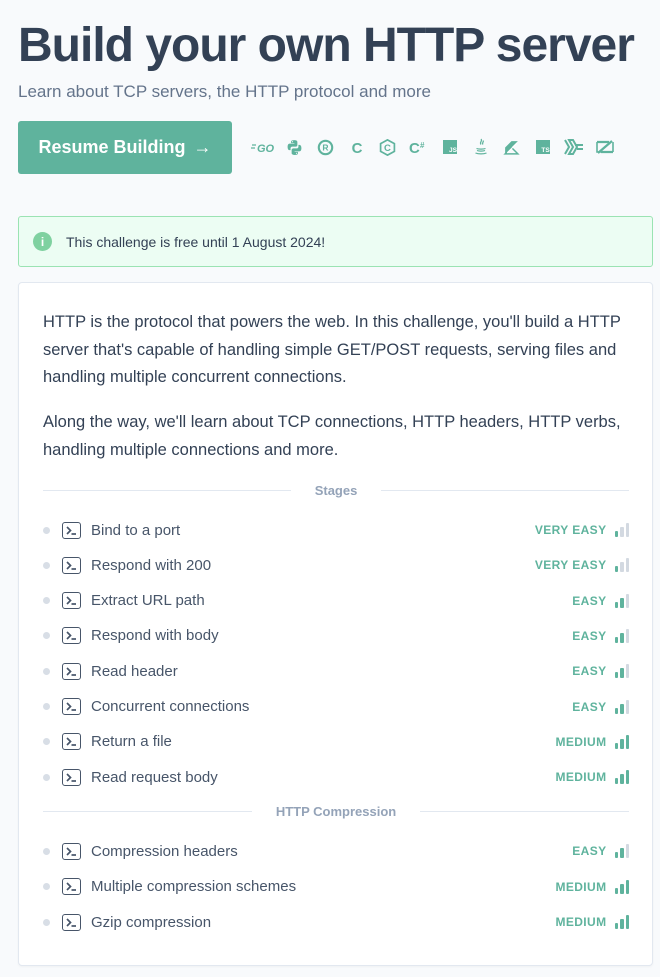 Image resolution: width=660 pixels, height=977 pixels. What do you see at coordinates (148, 601) in the screenshot?
I see `stage-name: Extract URL path` at bounding box center [148, 601].